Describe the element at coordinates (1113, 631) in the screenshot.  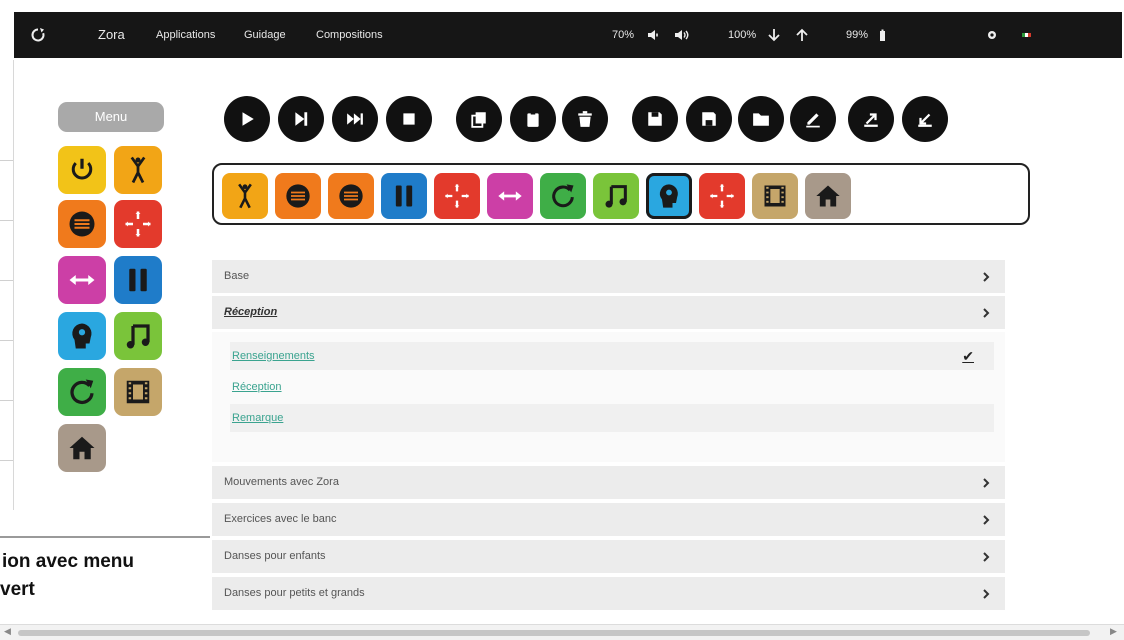
I see `scroll-right-icon: ▶` at that location.